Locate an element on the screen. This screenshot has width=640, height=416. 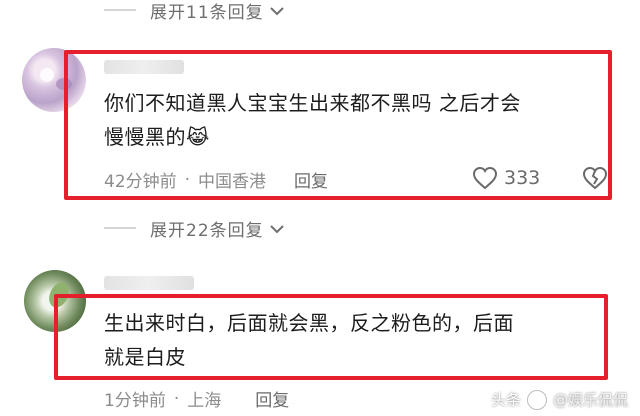
like-button: 333 is located at coordinates (506, 178).